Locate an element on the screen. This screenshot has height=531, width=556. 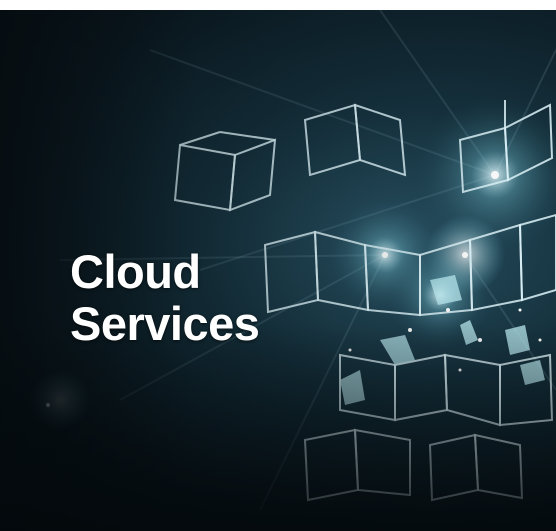
banner-title: Cloud Services is located at coordinates (165, 297).